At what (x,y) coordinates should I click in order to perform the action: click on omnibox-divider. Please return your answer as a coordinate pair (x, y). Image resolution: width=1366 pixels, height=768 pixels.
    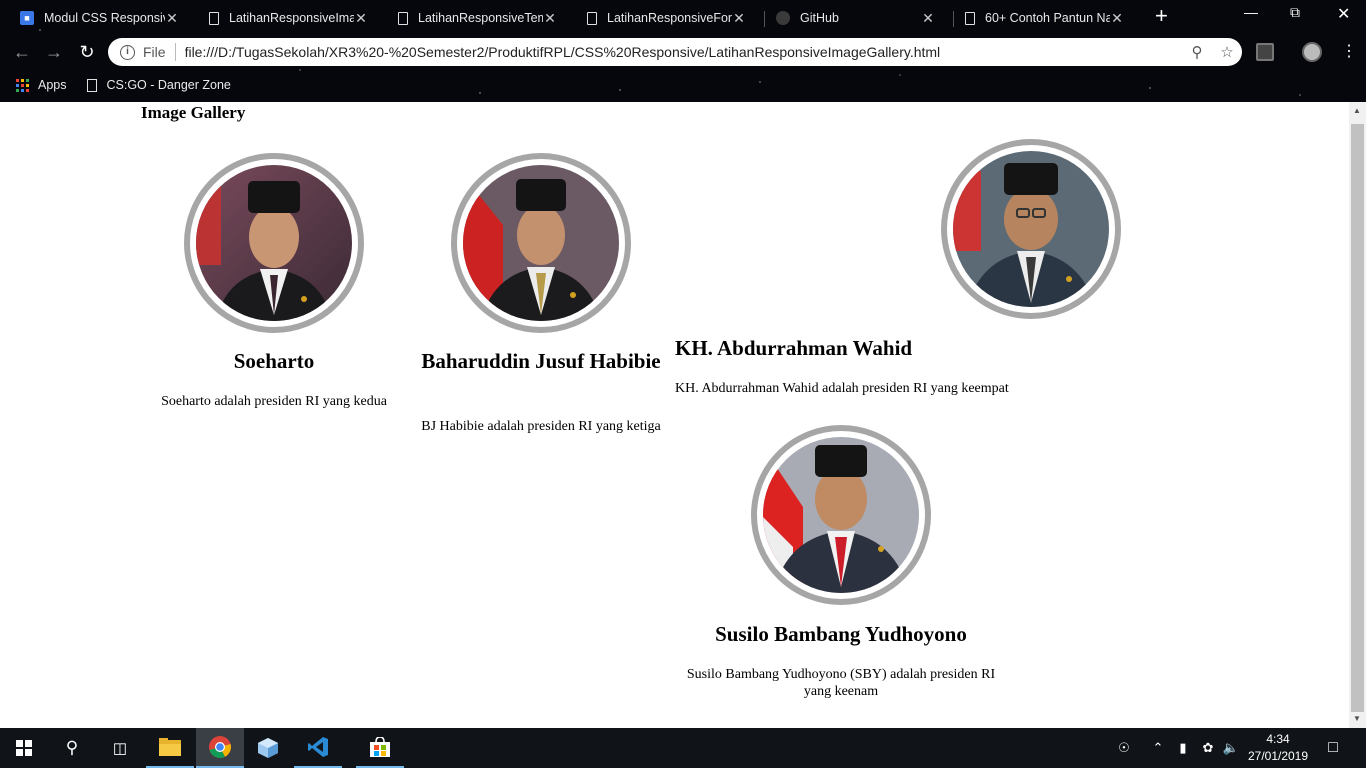
    Looking at the image, I should click on (175, 52).